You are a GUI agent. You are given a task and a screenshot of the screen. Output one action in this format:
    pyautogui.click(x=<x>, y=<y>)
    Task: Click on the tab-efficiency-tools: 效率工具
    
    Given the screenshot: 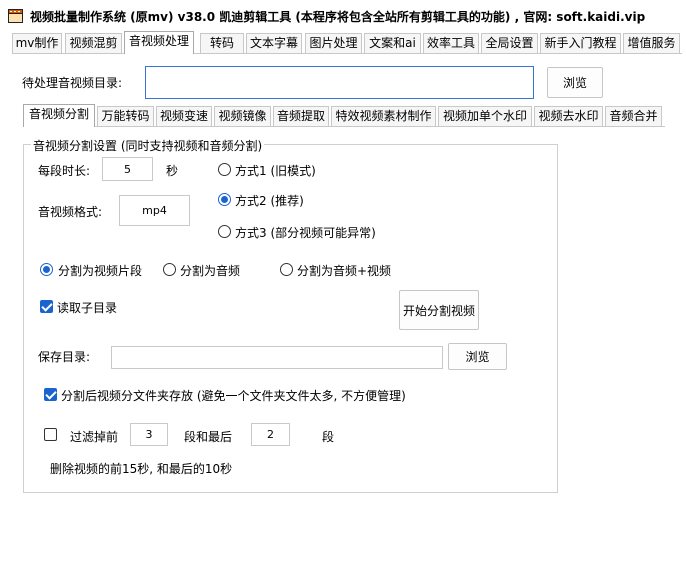 What is the action you would take?
    pyautogui.click(x=451, y=43)
    